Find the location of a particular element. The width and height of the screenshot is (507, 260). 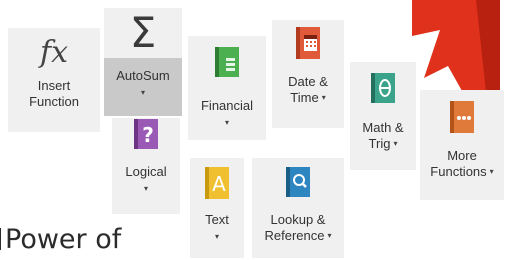

autosum-caret: ▾ is located at coordinates (142, 92).